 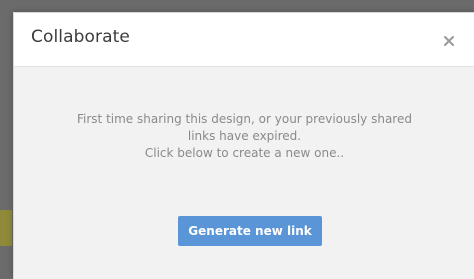 I want to click on close-button, so click(x=453, y=39).